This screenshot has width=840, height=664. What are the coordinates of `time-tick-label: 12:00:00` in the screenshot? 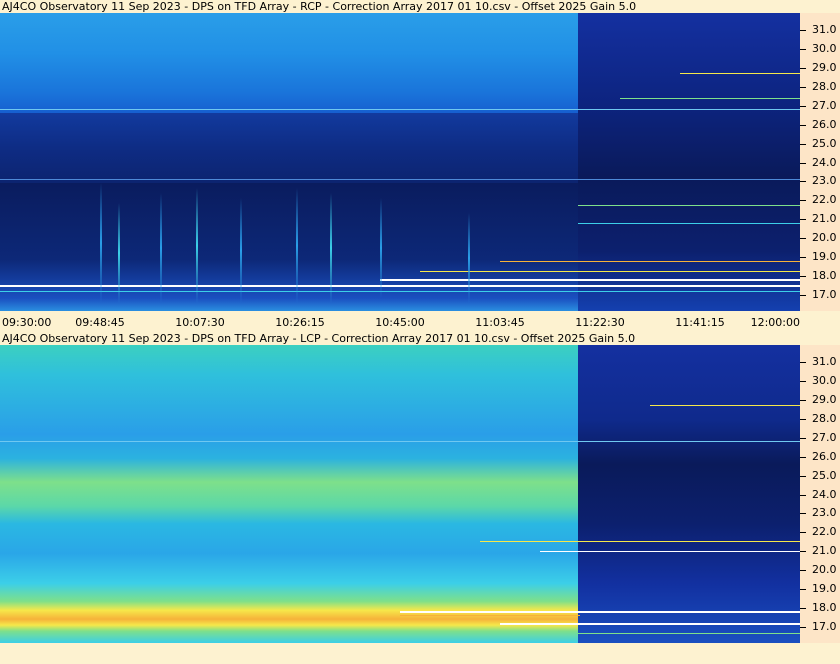 It's located at (775, 322).